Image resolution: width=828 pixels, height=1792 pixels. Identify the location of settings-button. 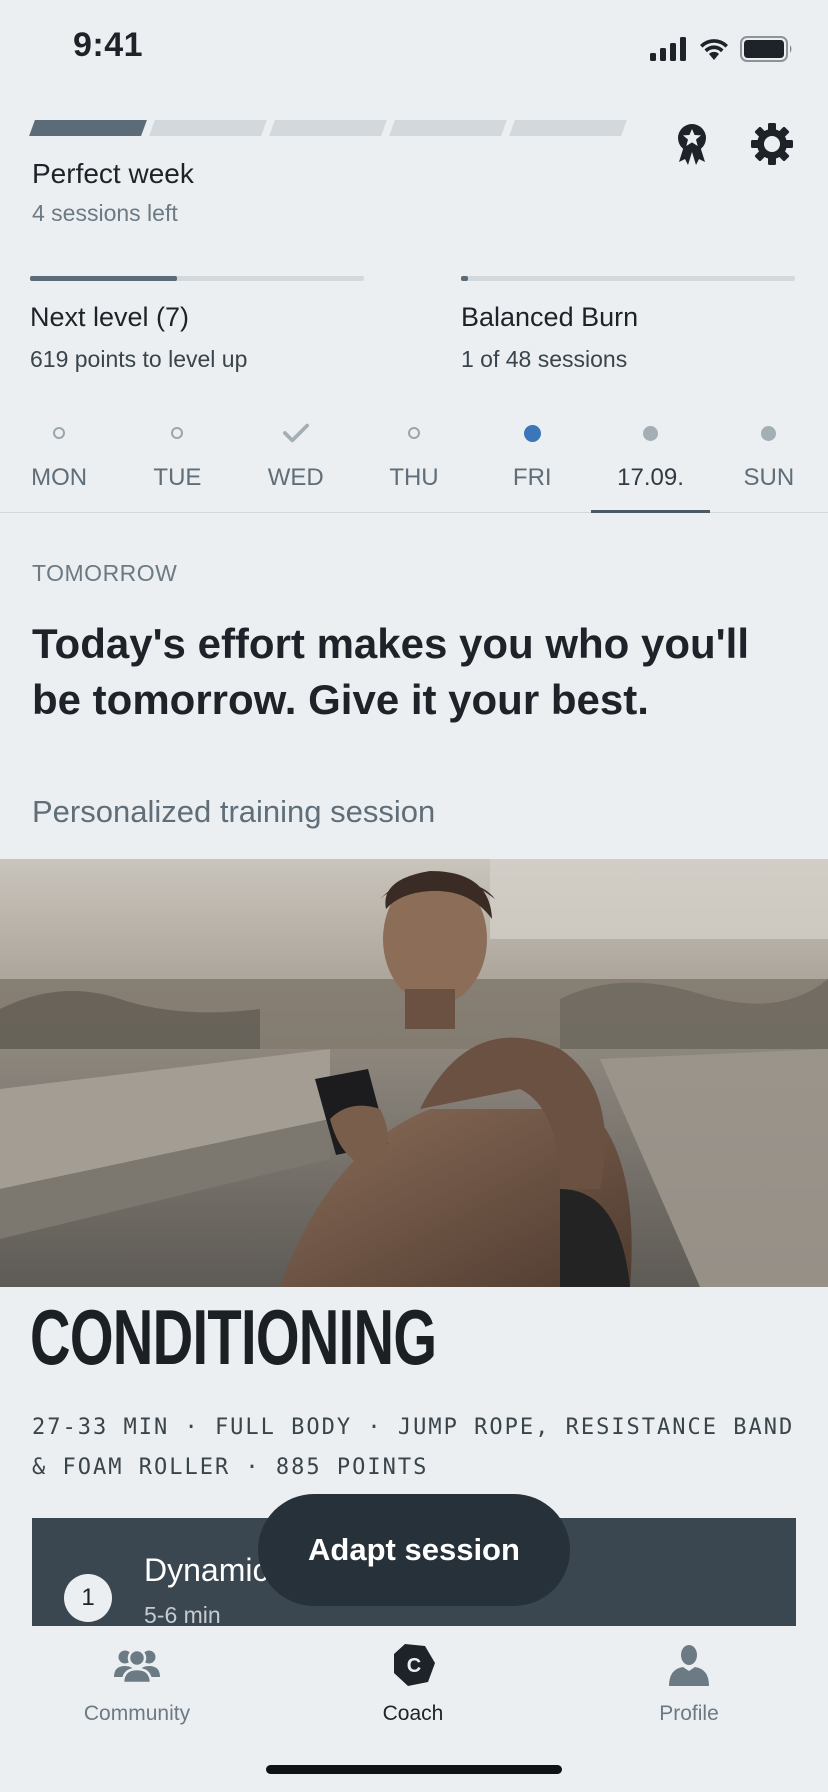
(772, 144).